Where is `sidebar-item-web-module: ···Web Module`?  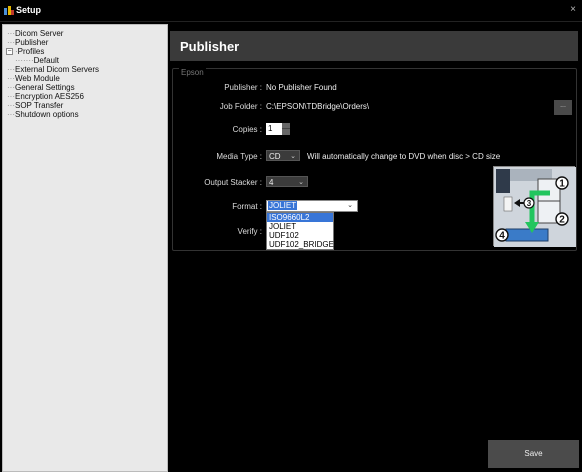
sidebar-item-web-module: ···Web Module is located at coordinates (33, 78).